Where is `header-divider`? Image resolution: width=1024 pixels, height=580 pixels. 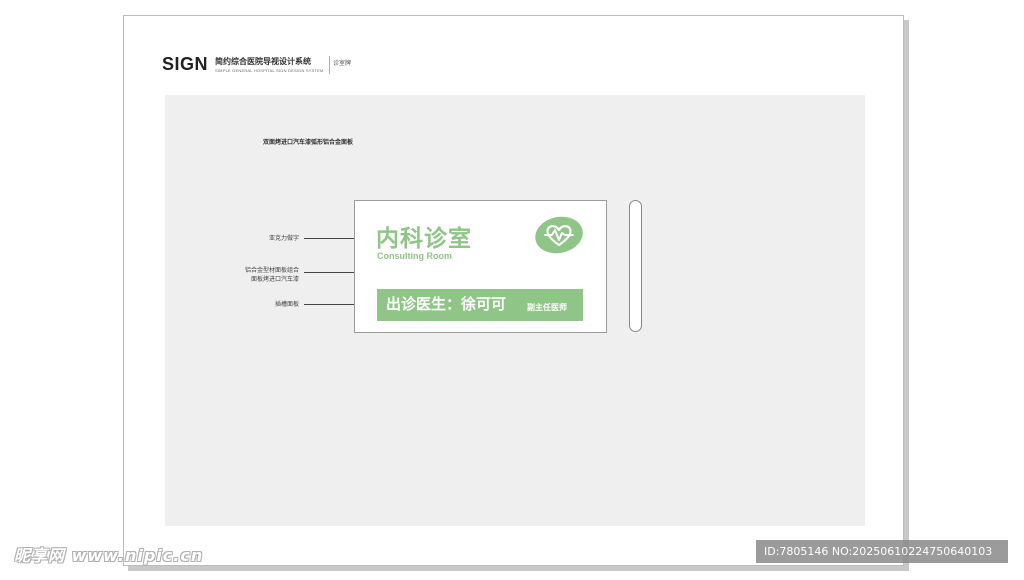
header-divider is located at coordinates (329, 65).